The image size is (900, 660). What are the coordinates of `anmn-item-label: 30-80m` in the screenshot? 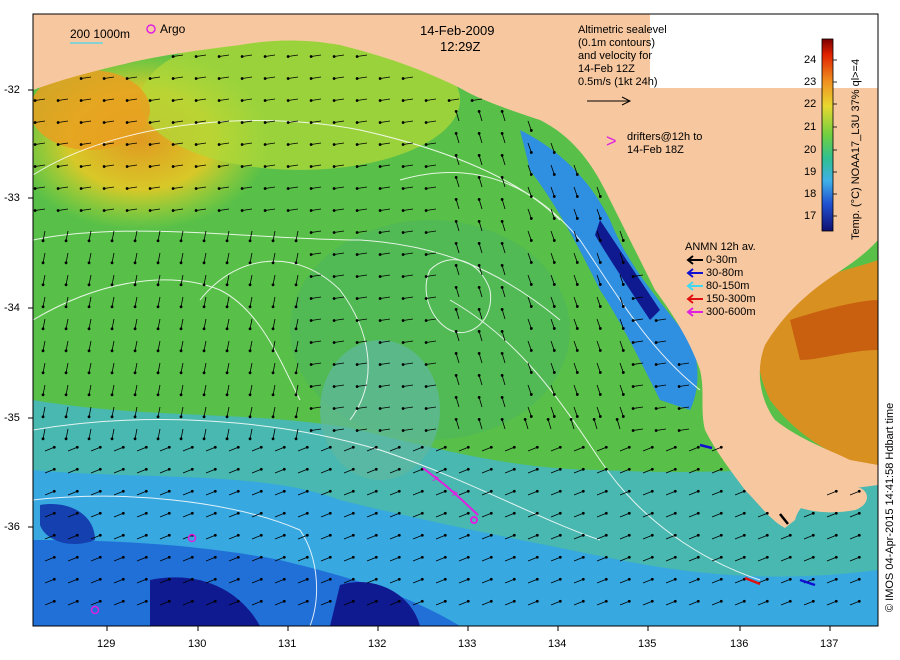 It's located at (725, 273).